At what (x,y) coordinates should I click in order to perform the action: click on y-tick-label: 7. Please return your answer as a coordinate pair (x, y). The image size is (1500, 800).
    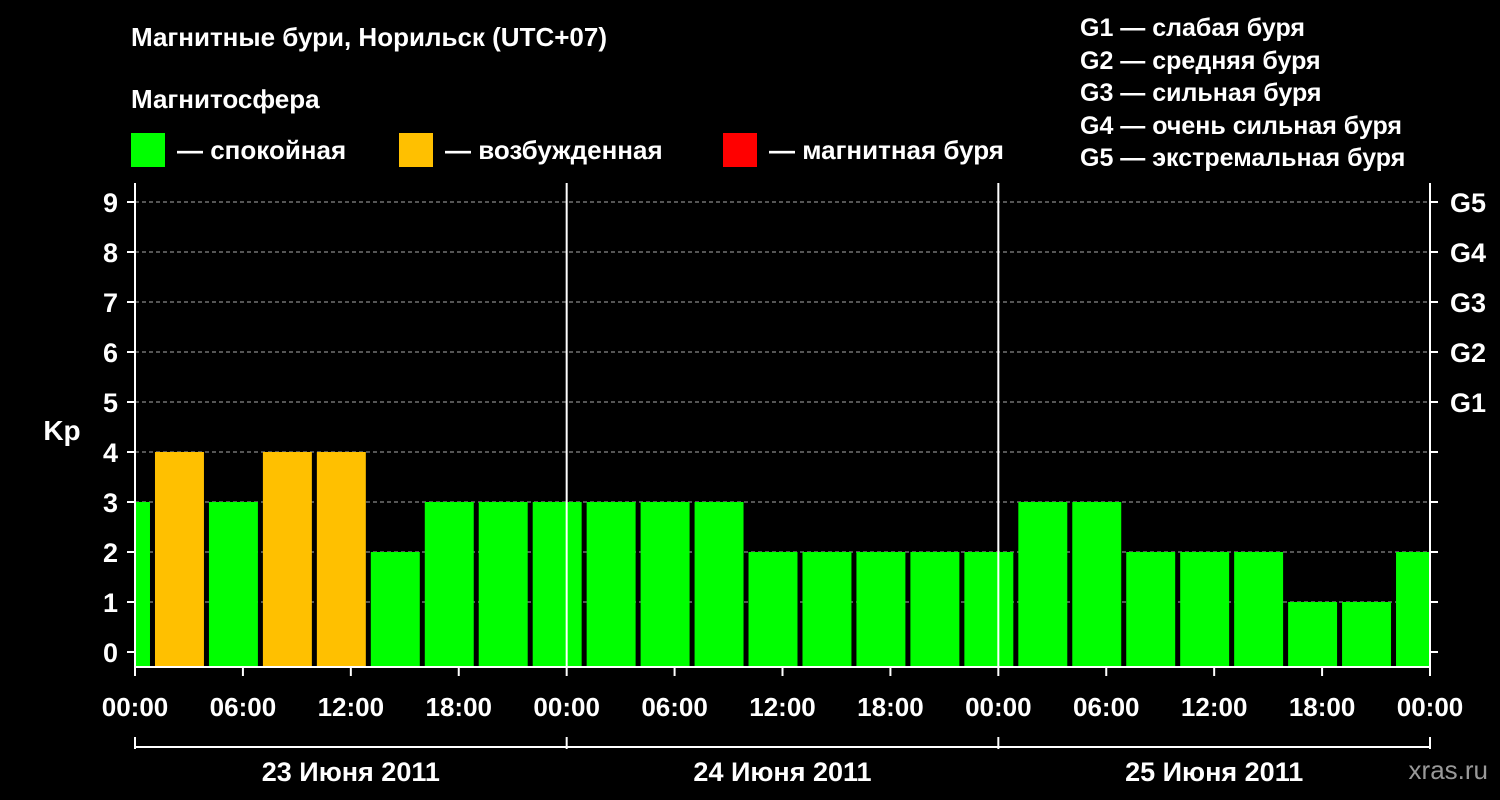
    Looking at the image, I should click on (110, 303).